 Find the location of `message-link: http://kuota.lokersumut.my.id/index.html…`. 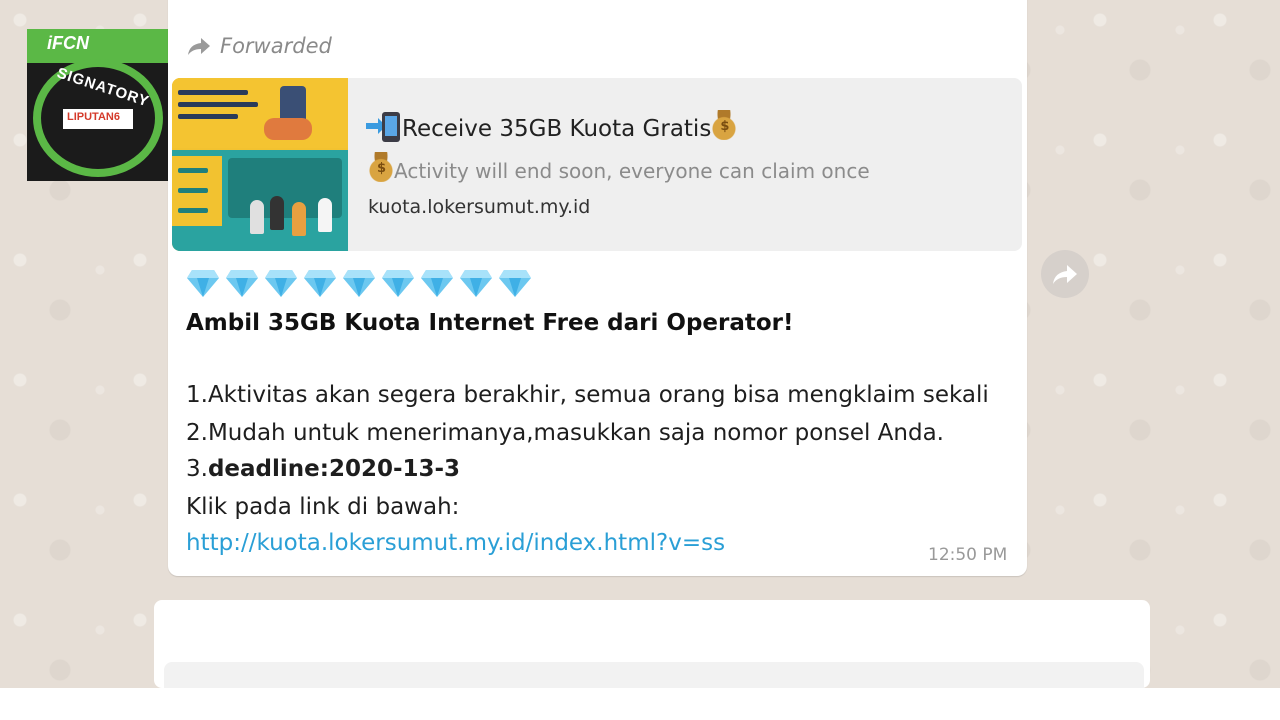

message-link: http://kuota.lokersumut.my.id/index.html… is located at coordinates (455, 543).